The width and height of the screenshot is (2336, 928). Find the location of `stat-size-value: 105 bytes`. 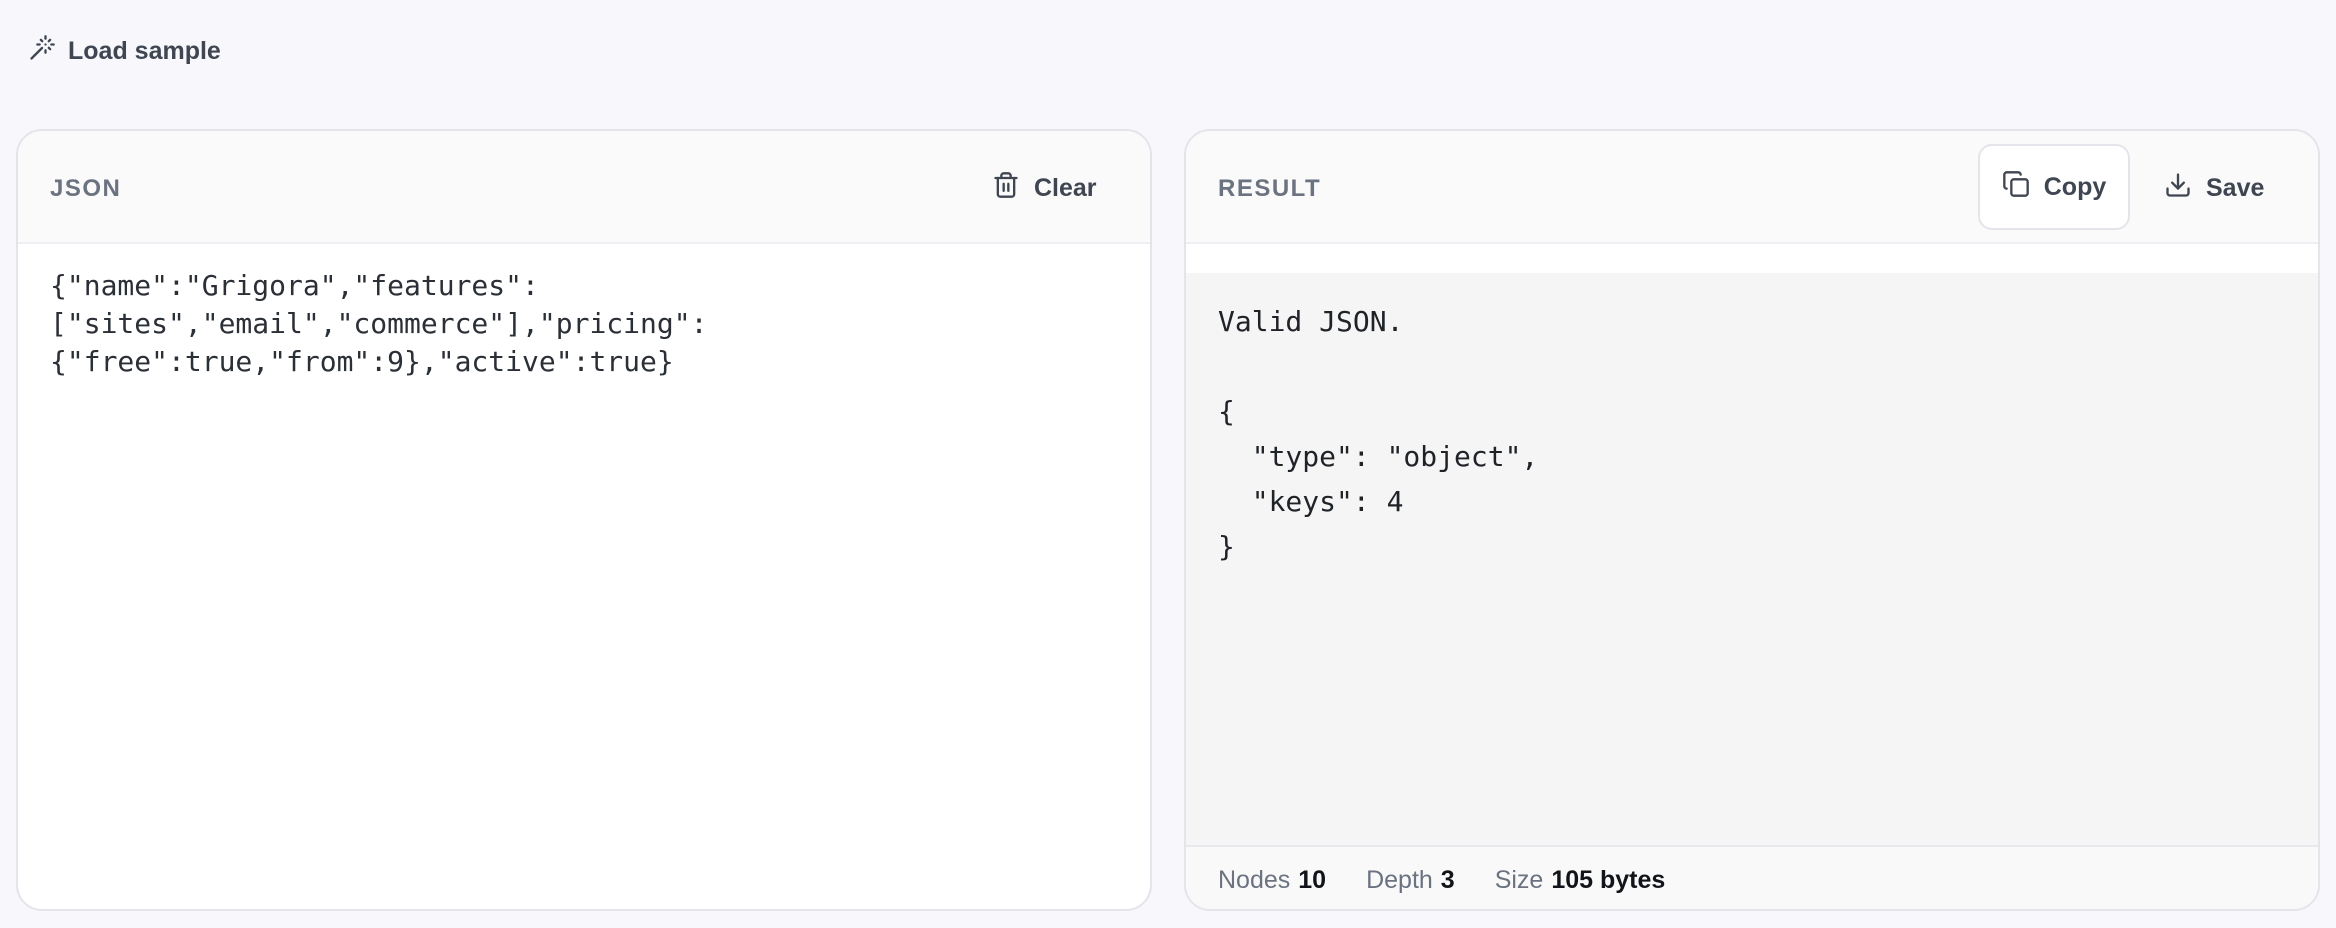

stat-size-value: 105 bytes is located at coordinates (1608, 879).